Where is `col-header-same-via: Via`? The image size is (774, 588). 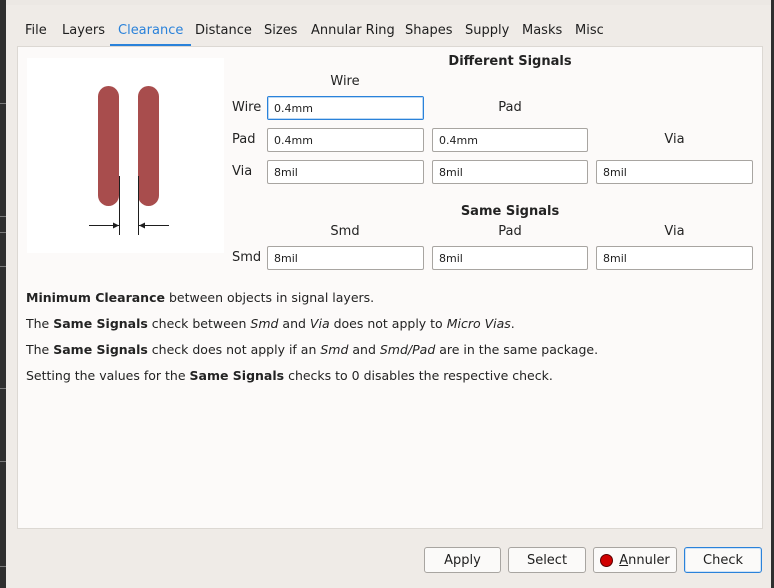 col-header-same-via: Via is located at coordinates (674, 231).